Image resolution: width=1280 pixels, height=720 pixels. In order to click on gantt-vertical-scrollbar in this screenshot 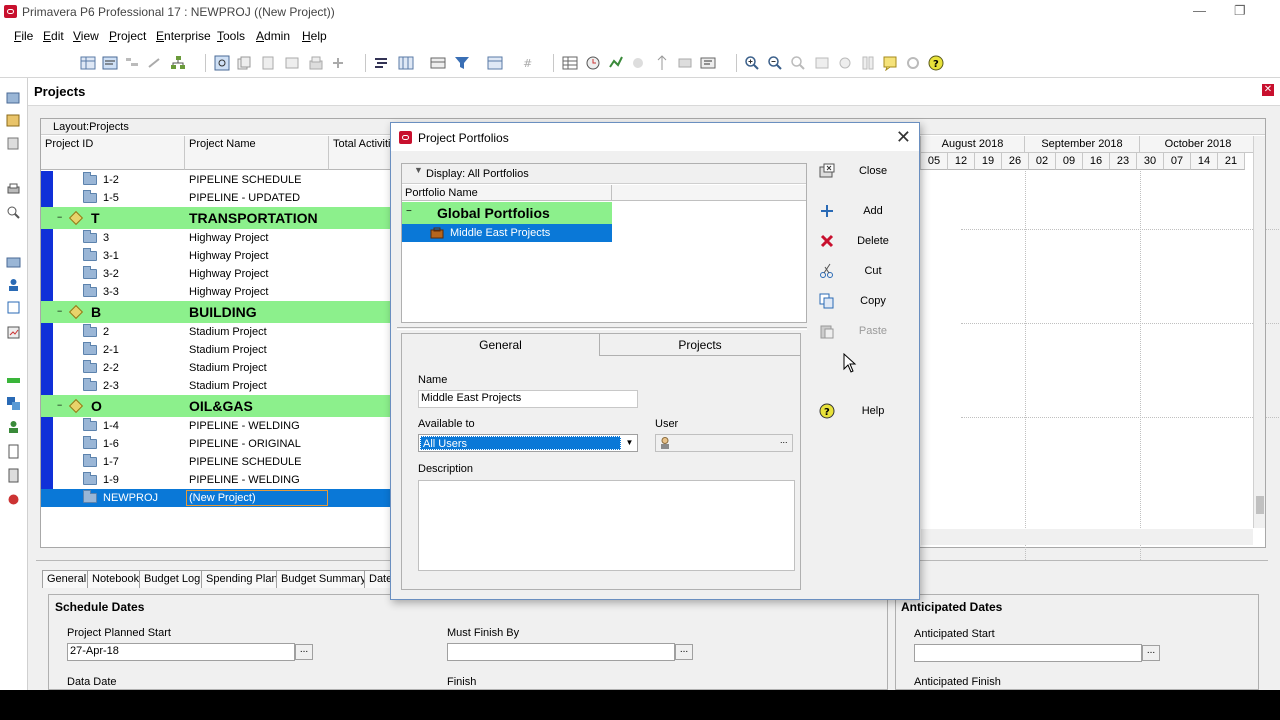, I will do `click(1259, 332)`.